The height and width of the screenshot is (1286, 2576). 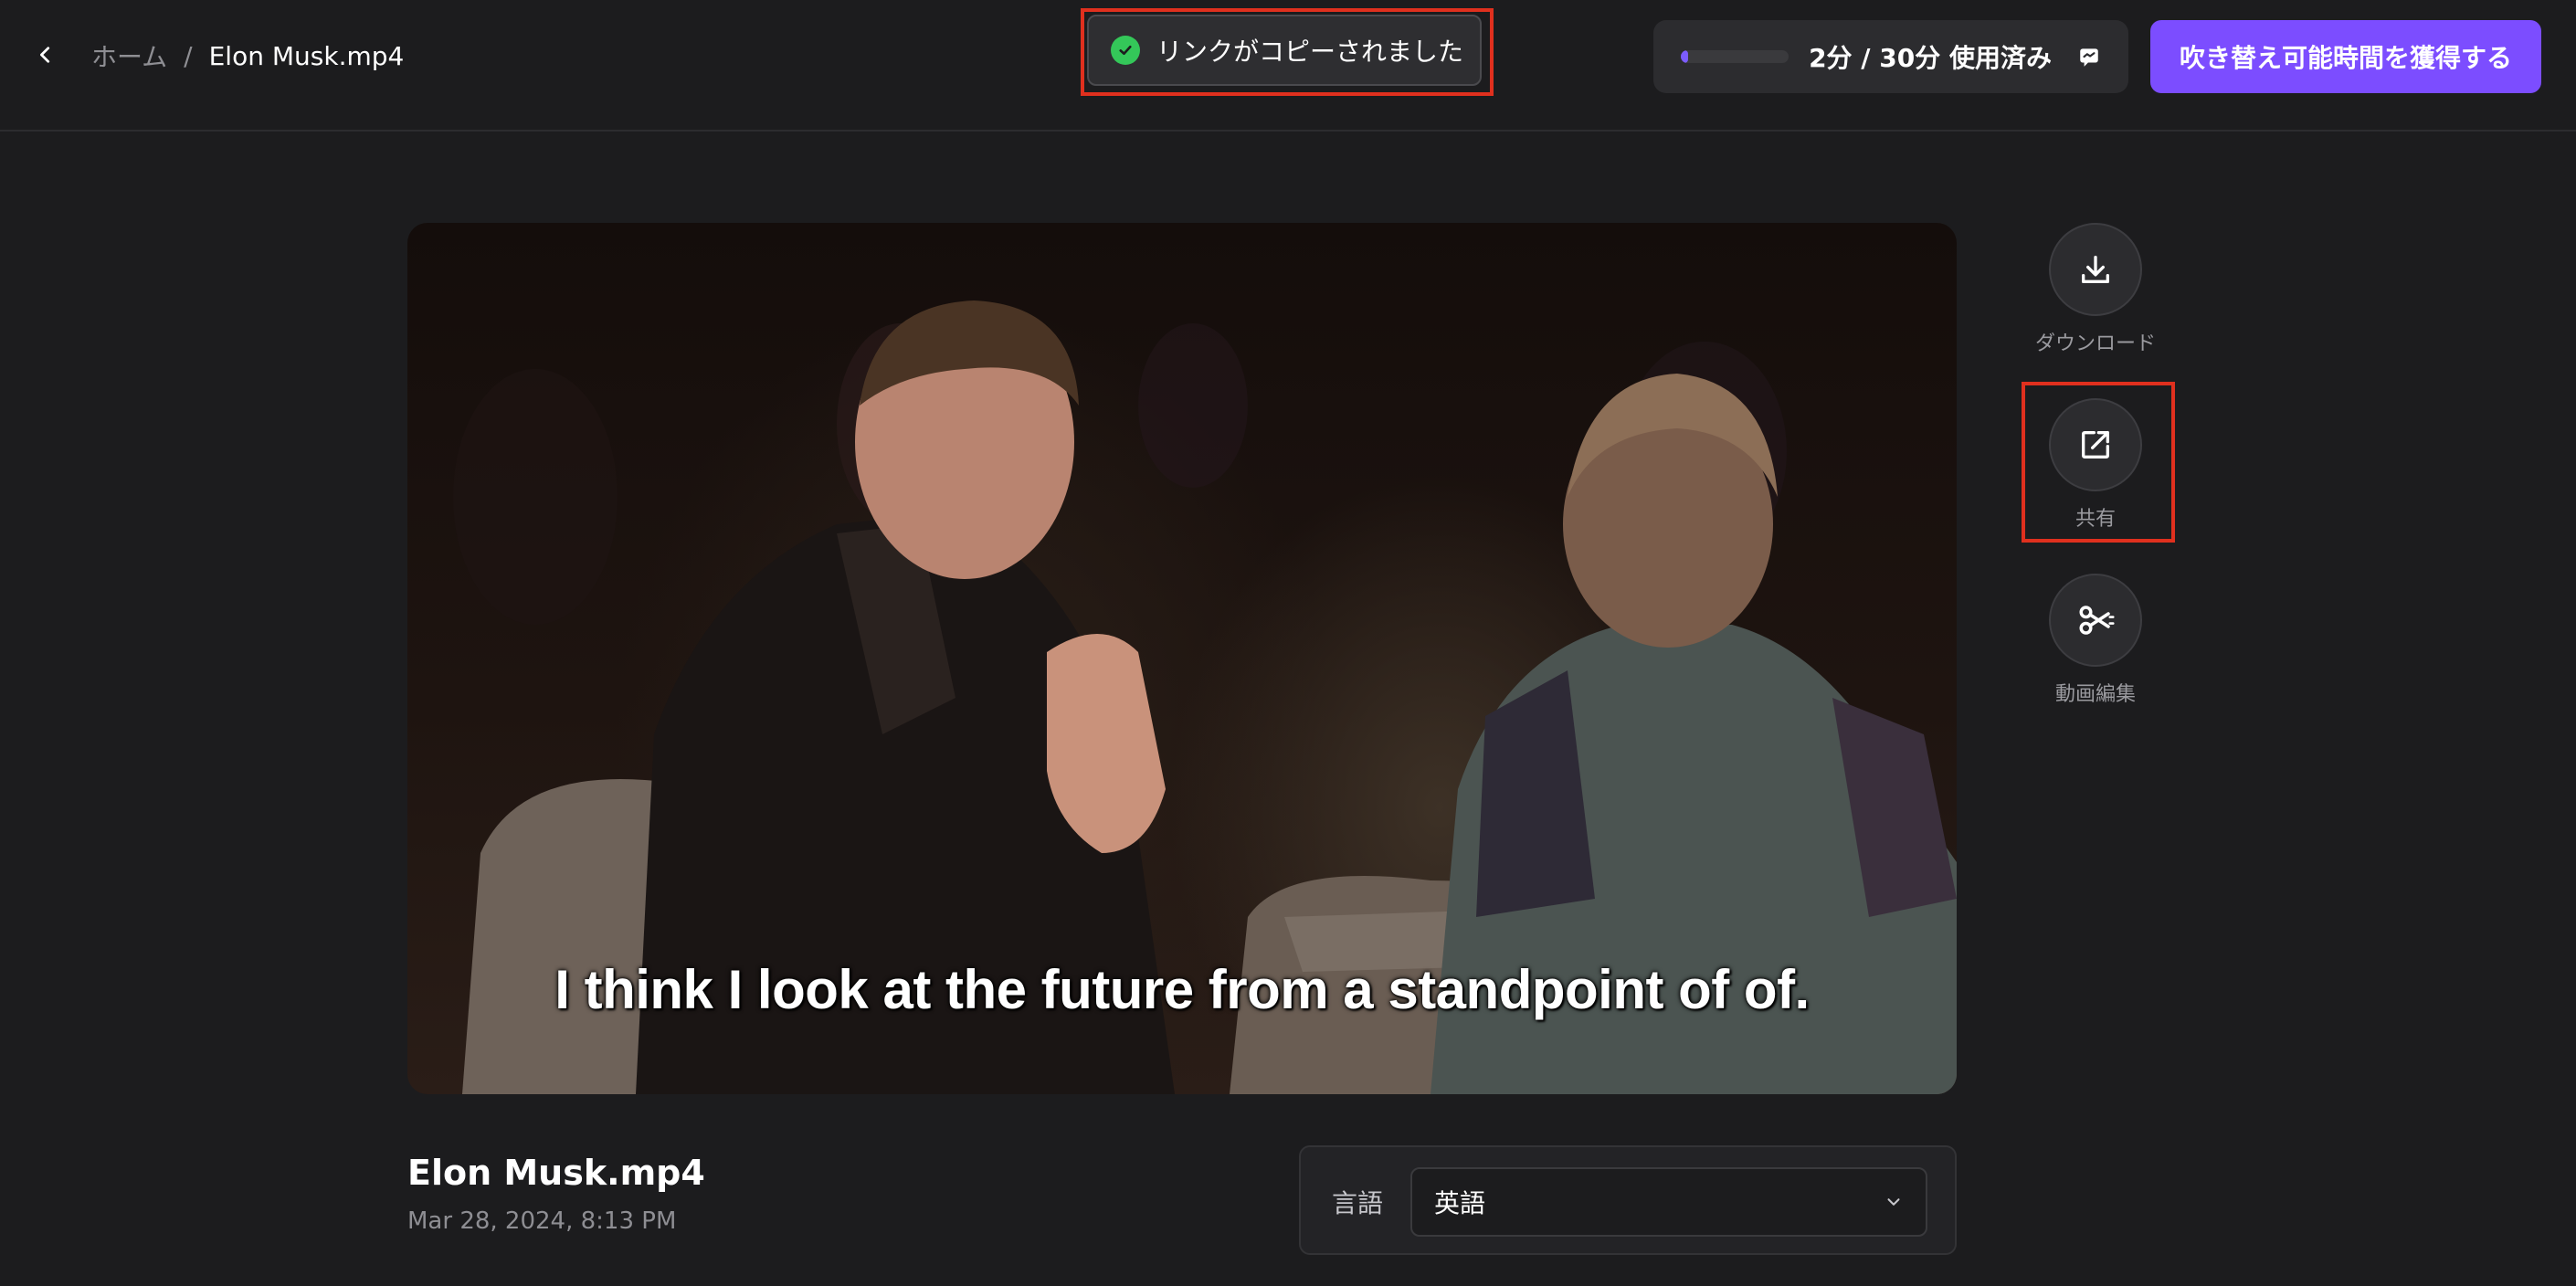 I want to click on breadcrumb-home-link: ホーム, so click(x=129, y=55).